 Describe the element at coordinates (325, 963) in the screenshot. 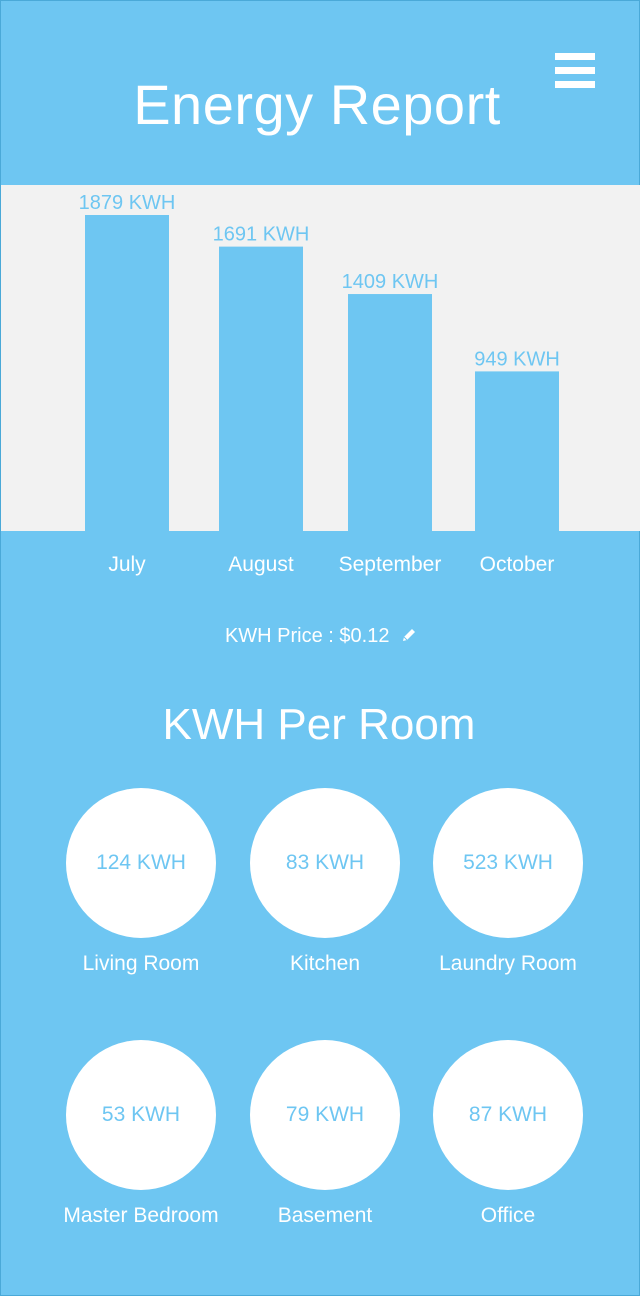

I see `room-name: Kitchen` at that location.